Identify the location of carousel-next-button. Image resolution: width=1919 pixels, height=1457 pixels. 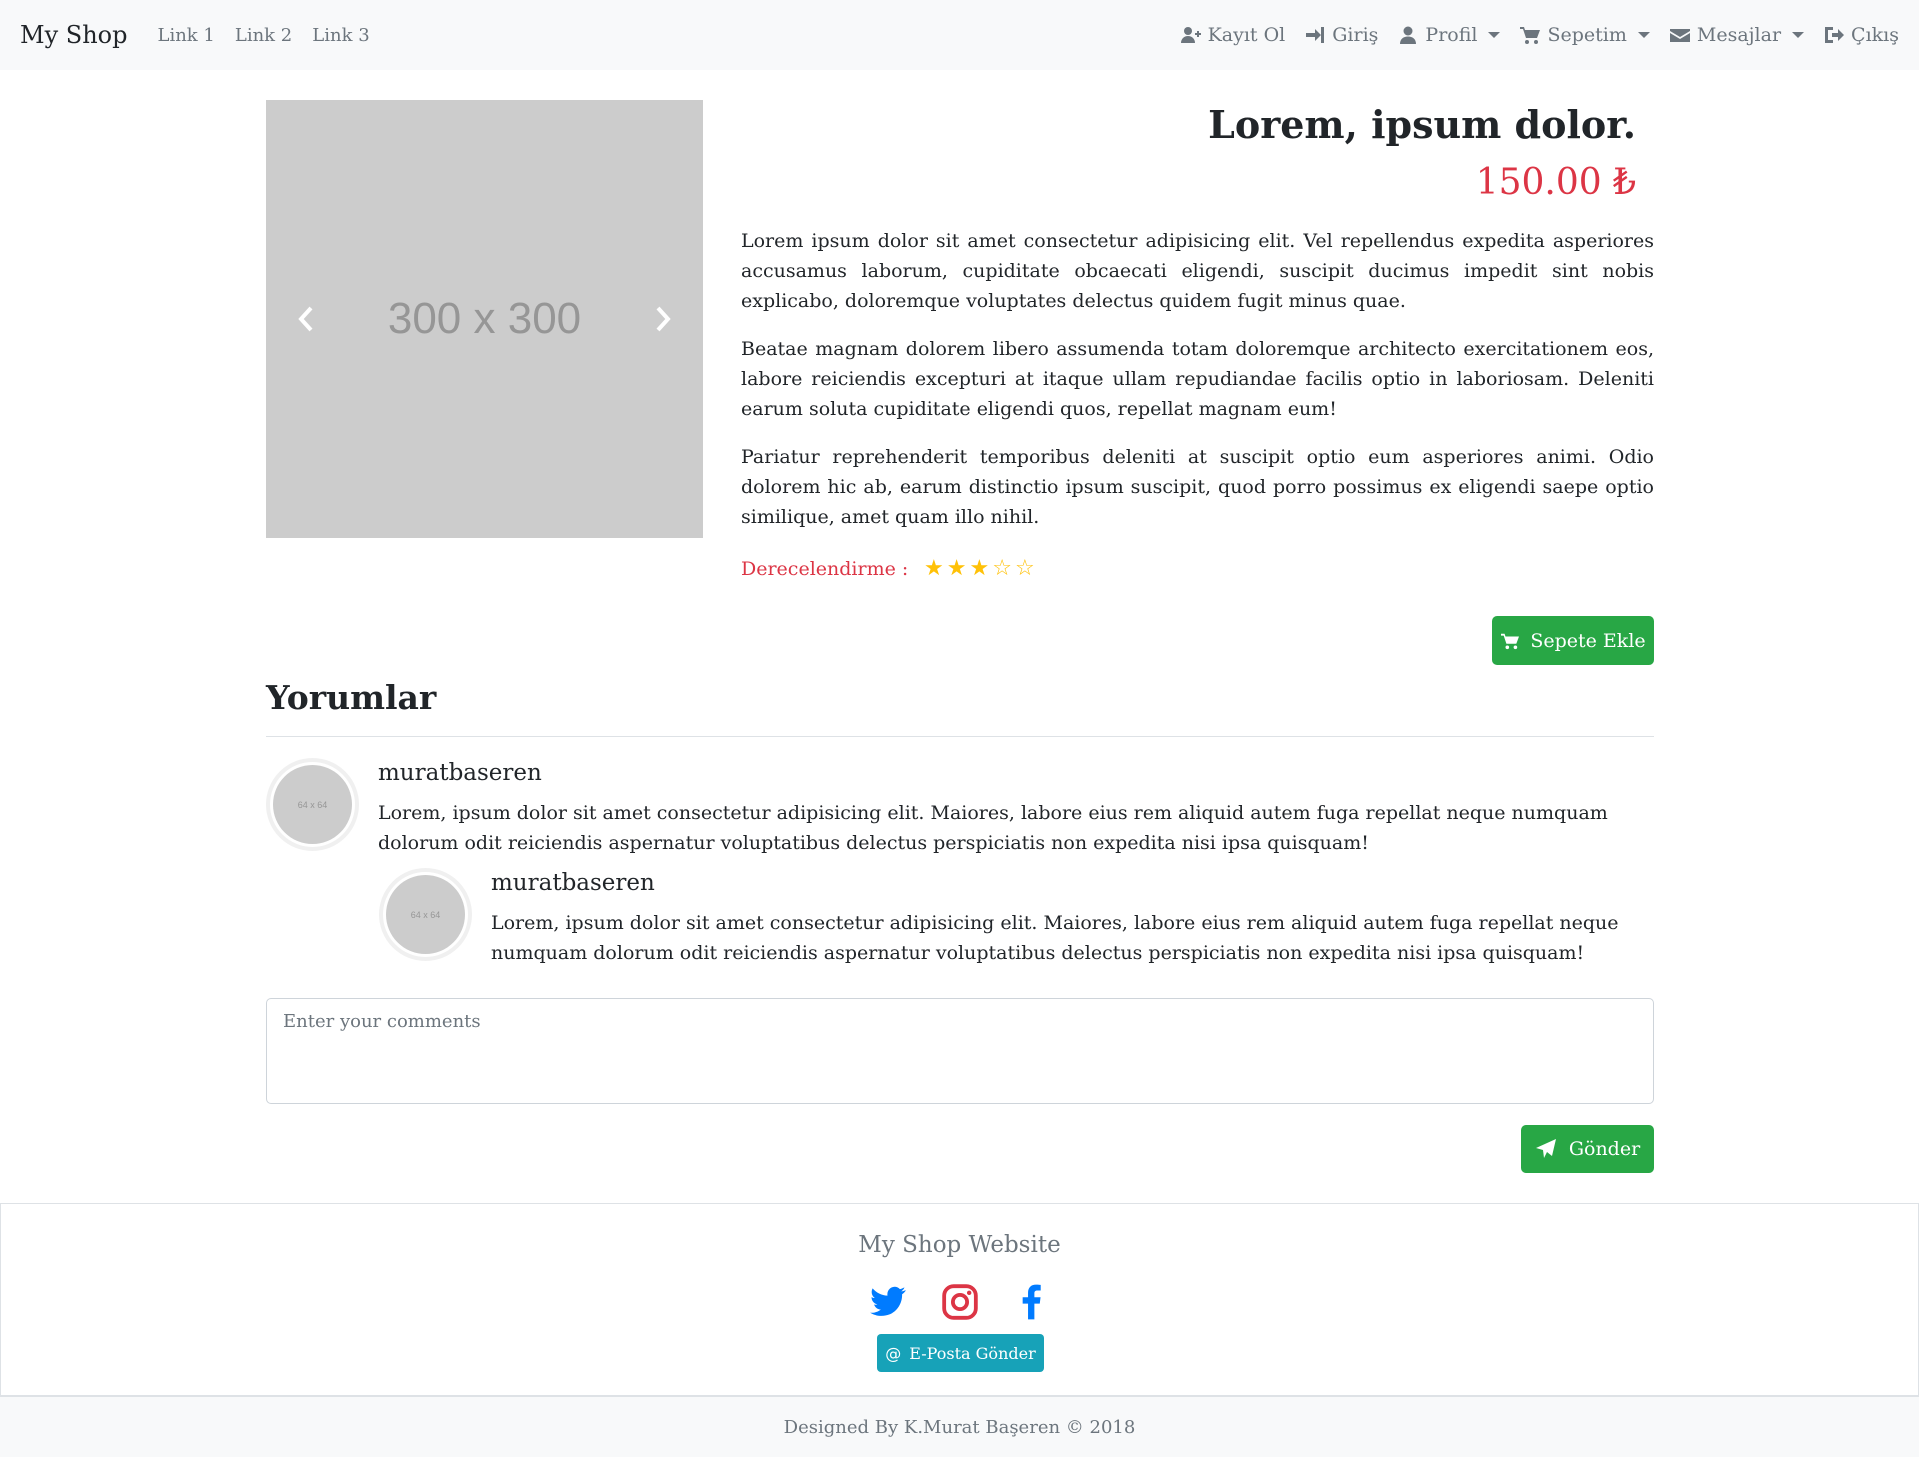
(663, 319).